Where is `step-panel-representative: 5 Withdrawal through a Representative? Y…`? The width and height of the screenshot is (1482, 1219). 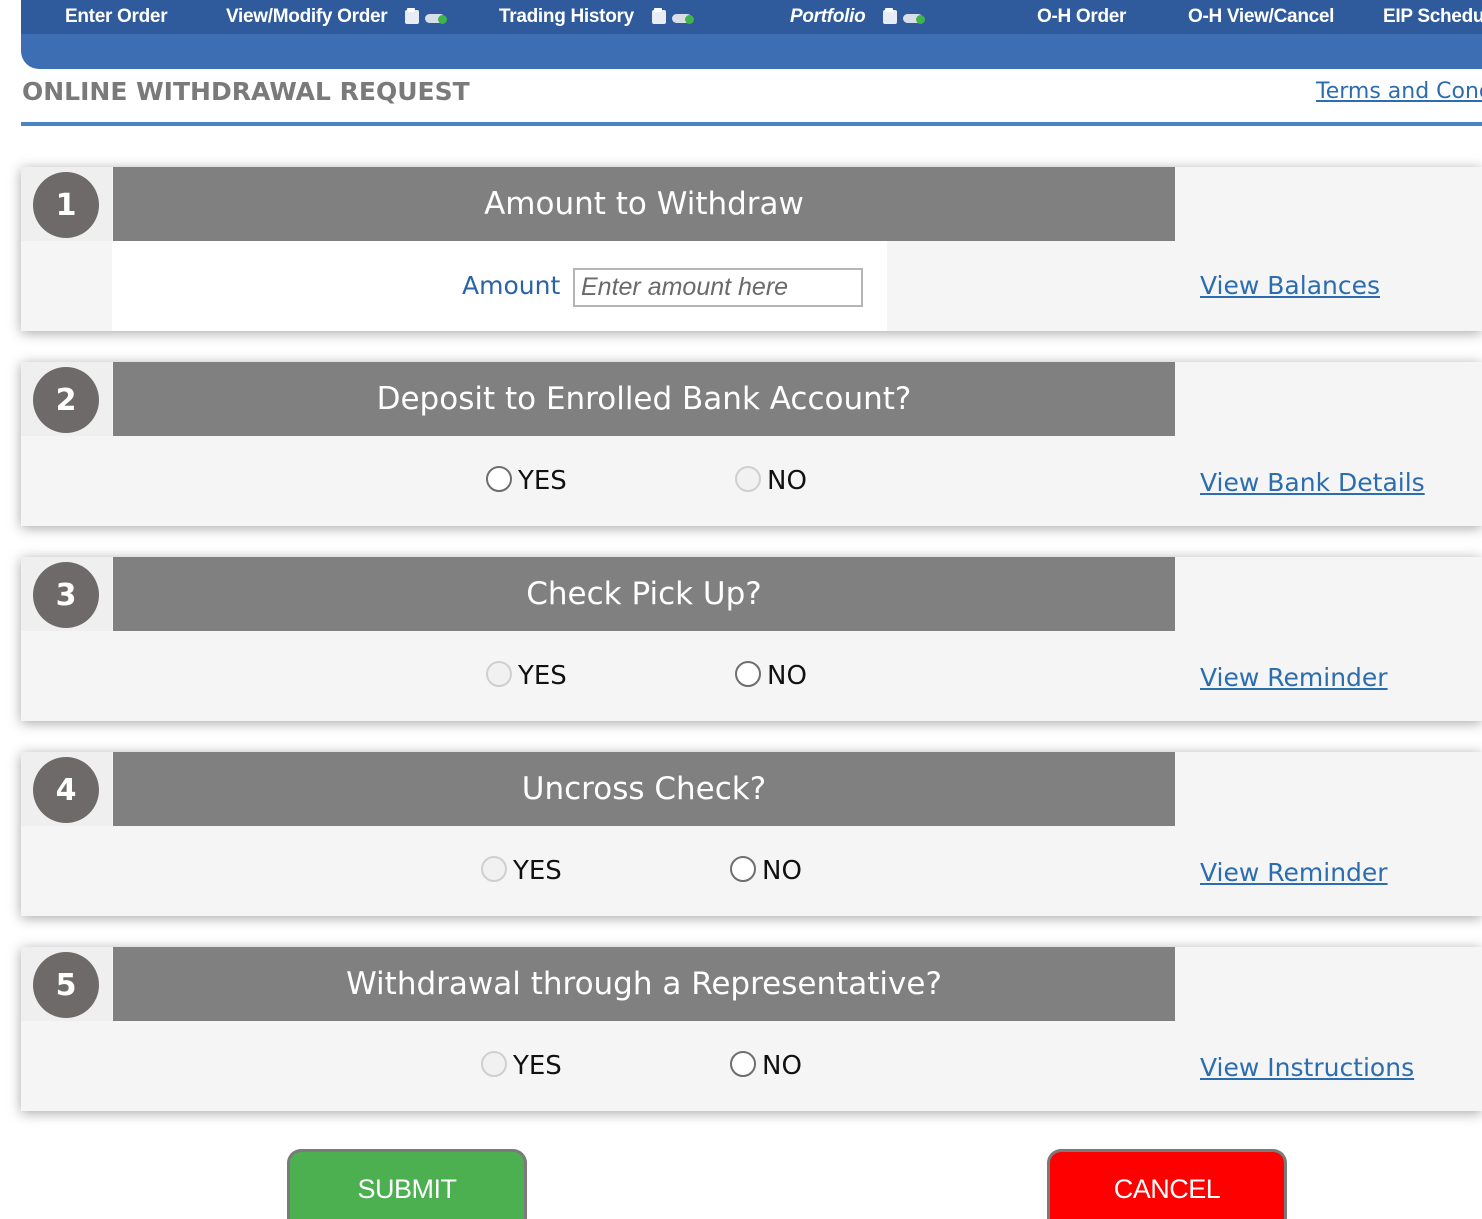
step-panel-representative: 5 Withdrawal through a Representative? Y… is located at coordinates (751, 1029).